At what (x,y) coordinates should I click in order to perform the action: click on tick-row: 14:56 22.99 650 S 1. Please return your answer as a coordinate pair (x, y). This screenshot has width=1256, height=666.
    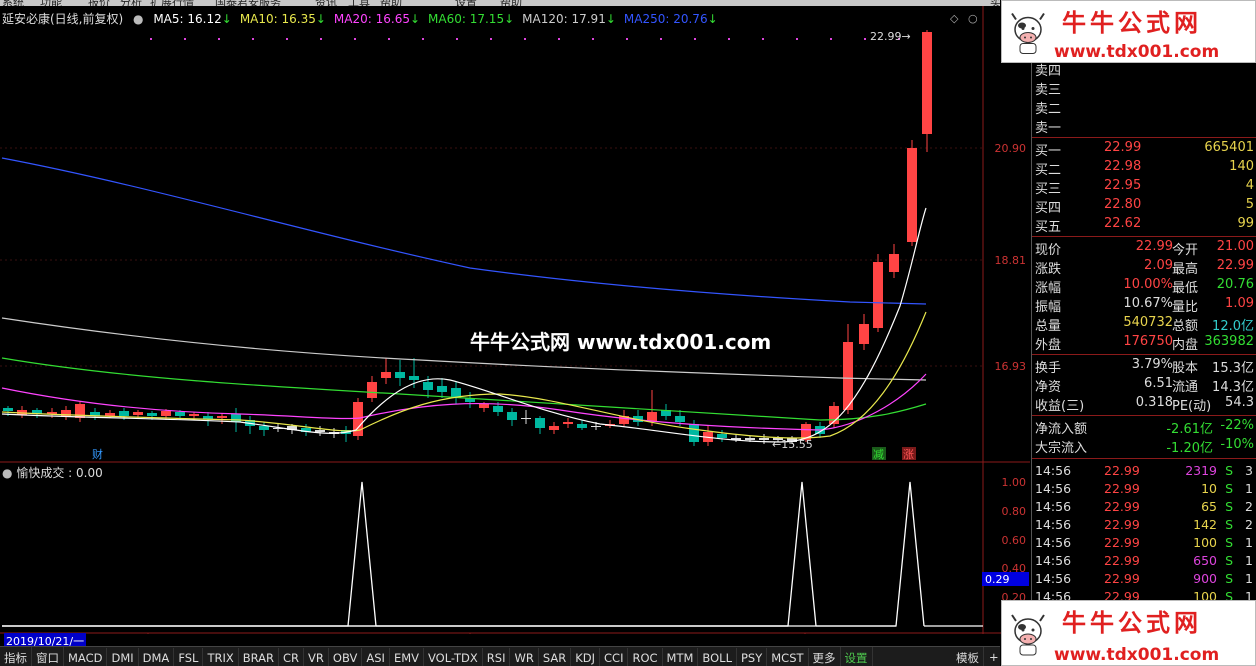
    Looking at the image, I should click on (1144, 562).